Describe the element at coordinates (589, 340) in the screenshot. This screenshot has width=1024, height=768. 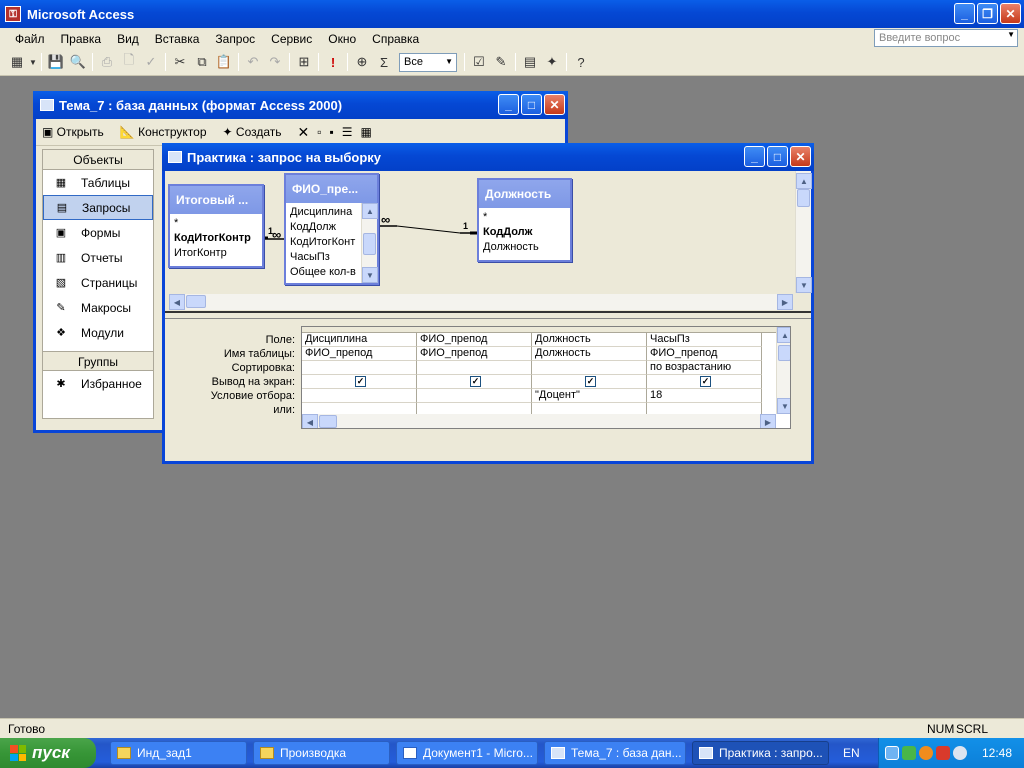
I see `grid-field-cell: Должность` at that location.